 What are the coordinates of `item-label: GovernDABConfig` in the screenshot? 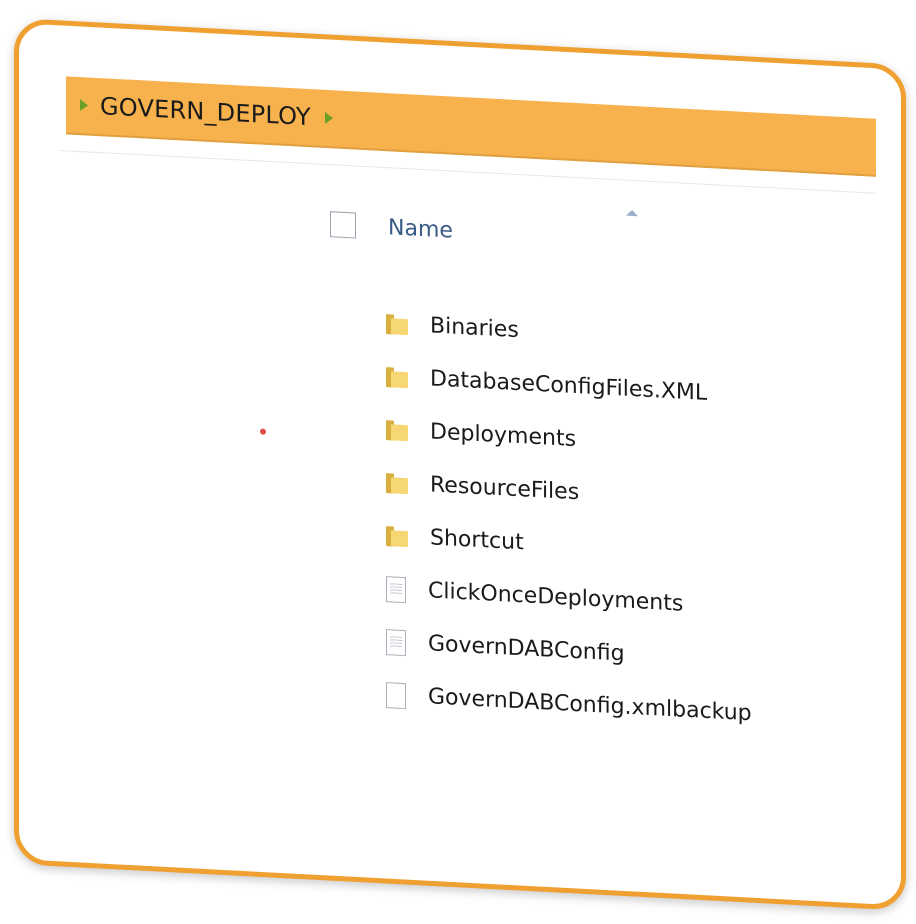 It's located at (526, 649).